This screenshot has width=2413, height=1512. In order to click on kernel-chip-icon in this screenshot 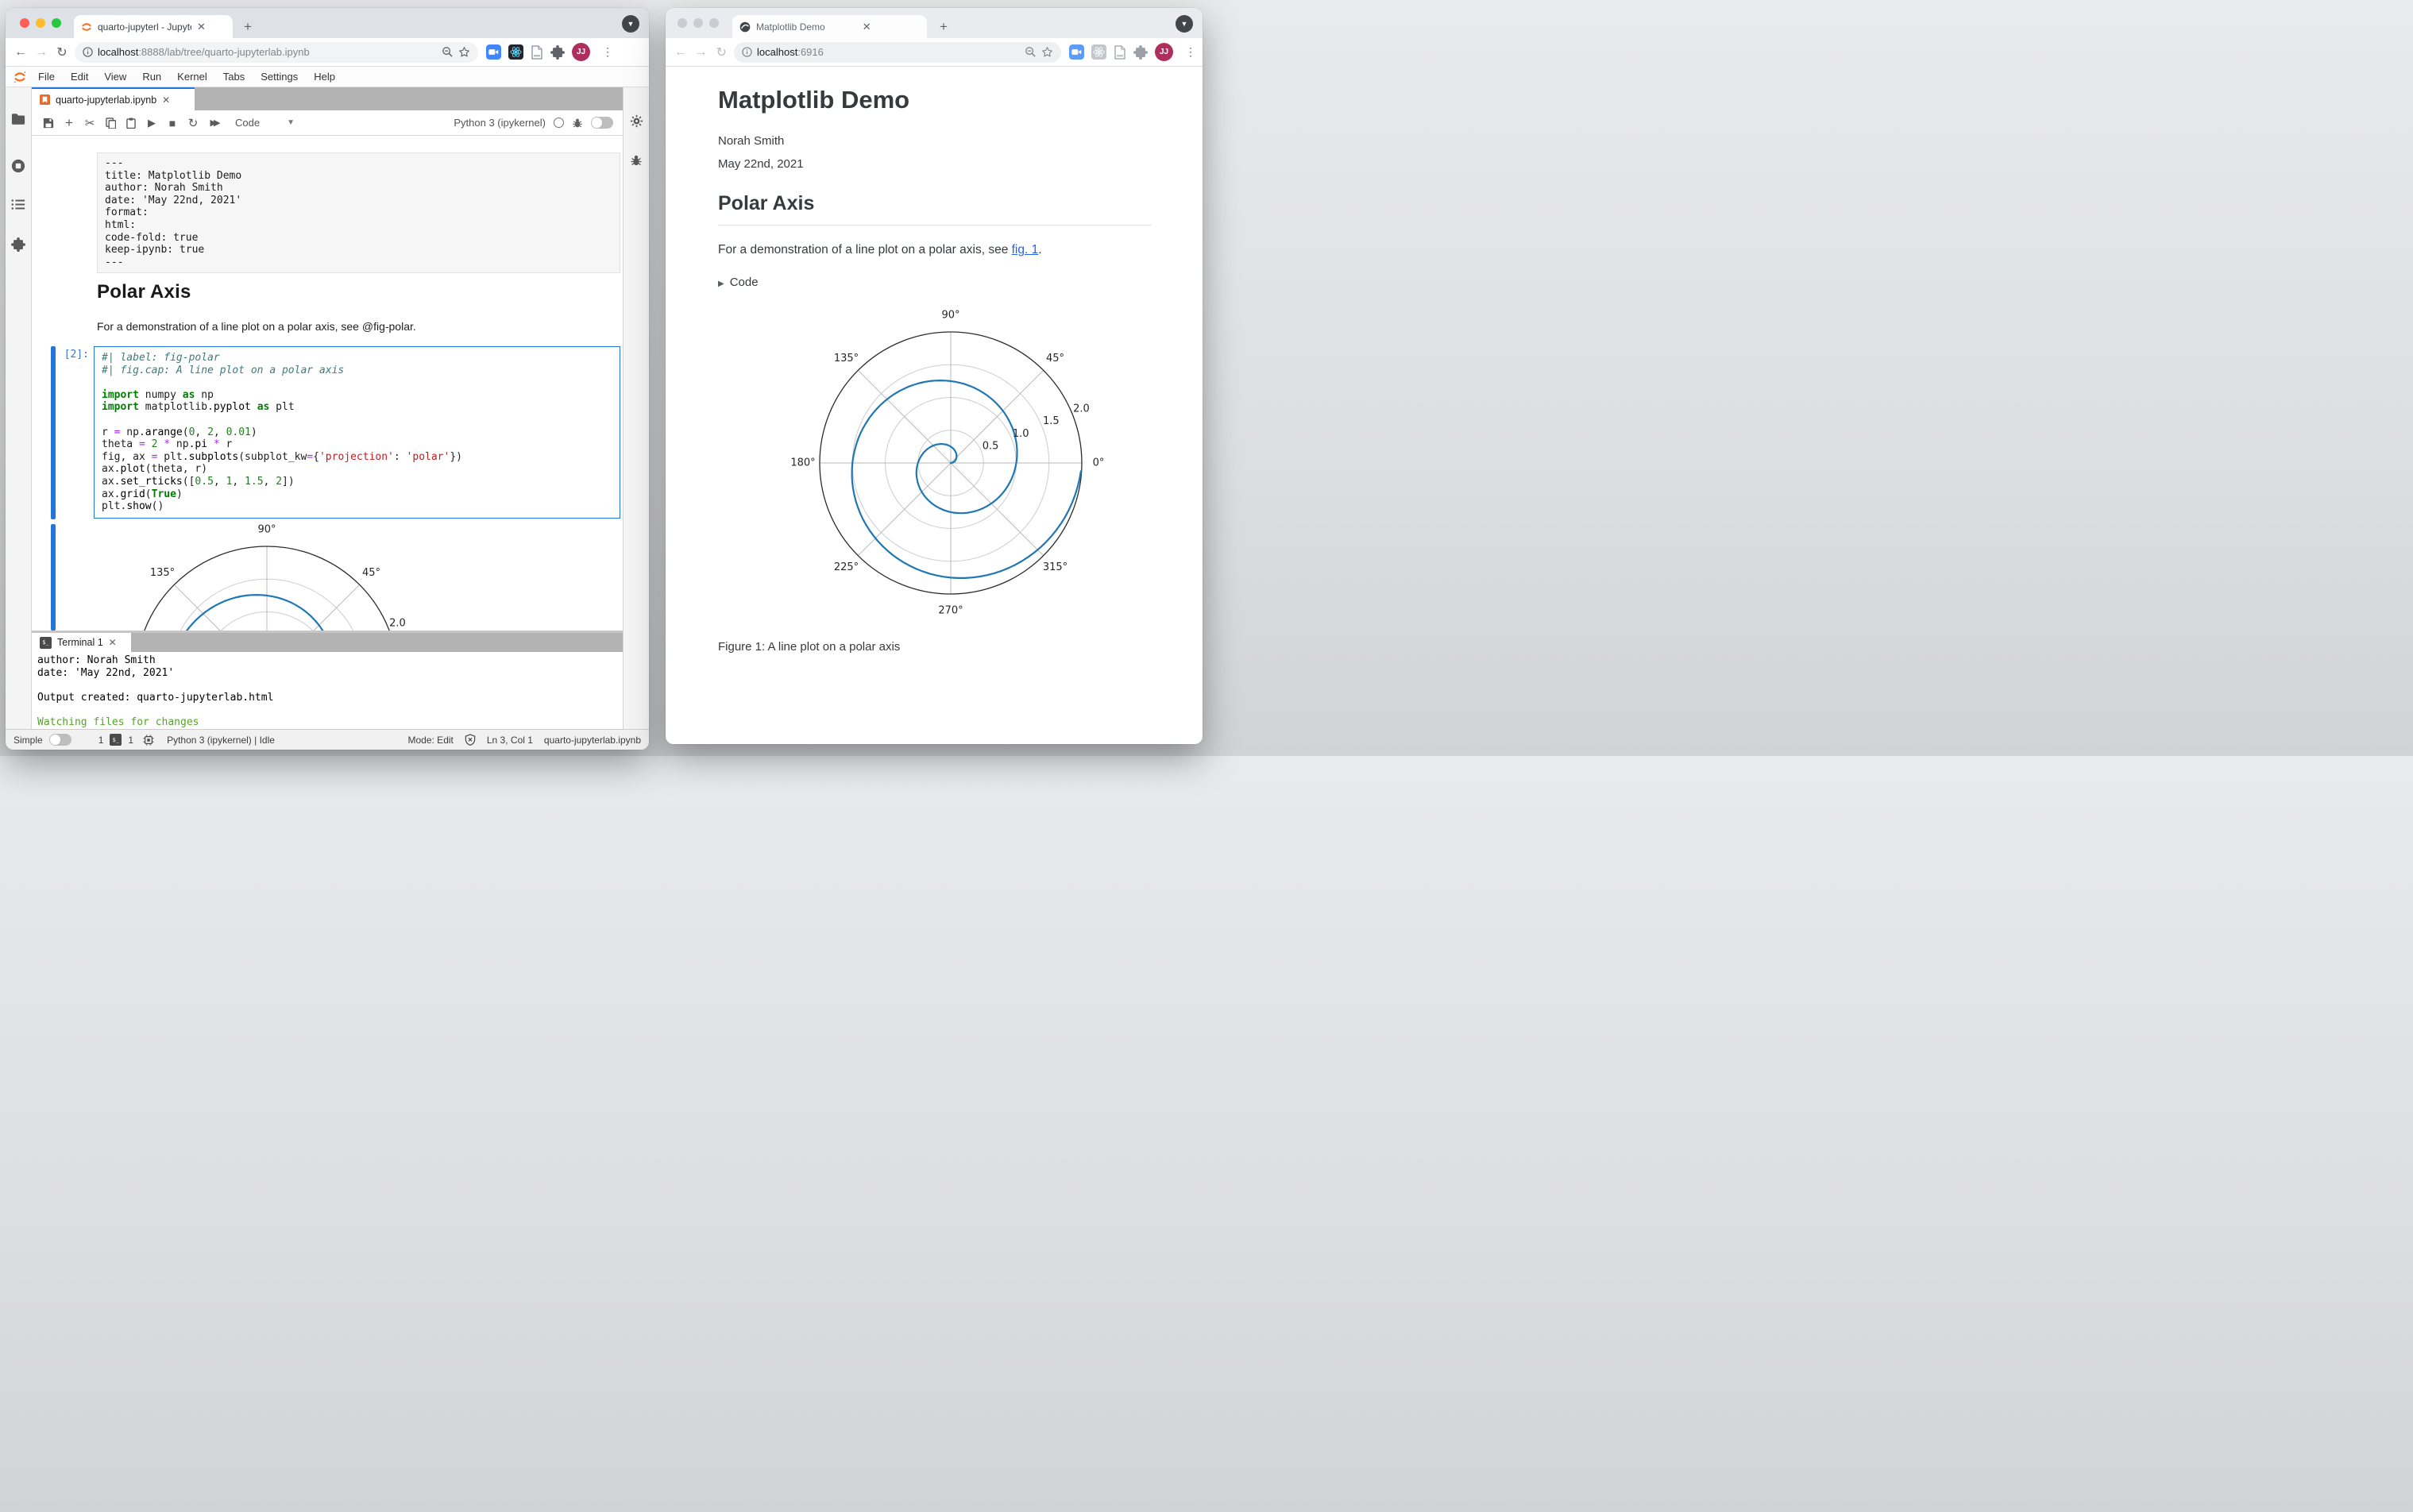, I will do `click(148, 740)`.